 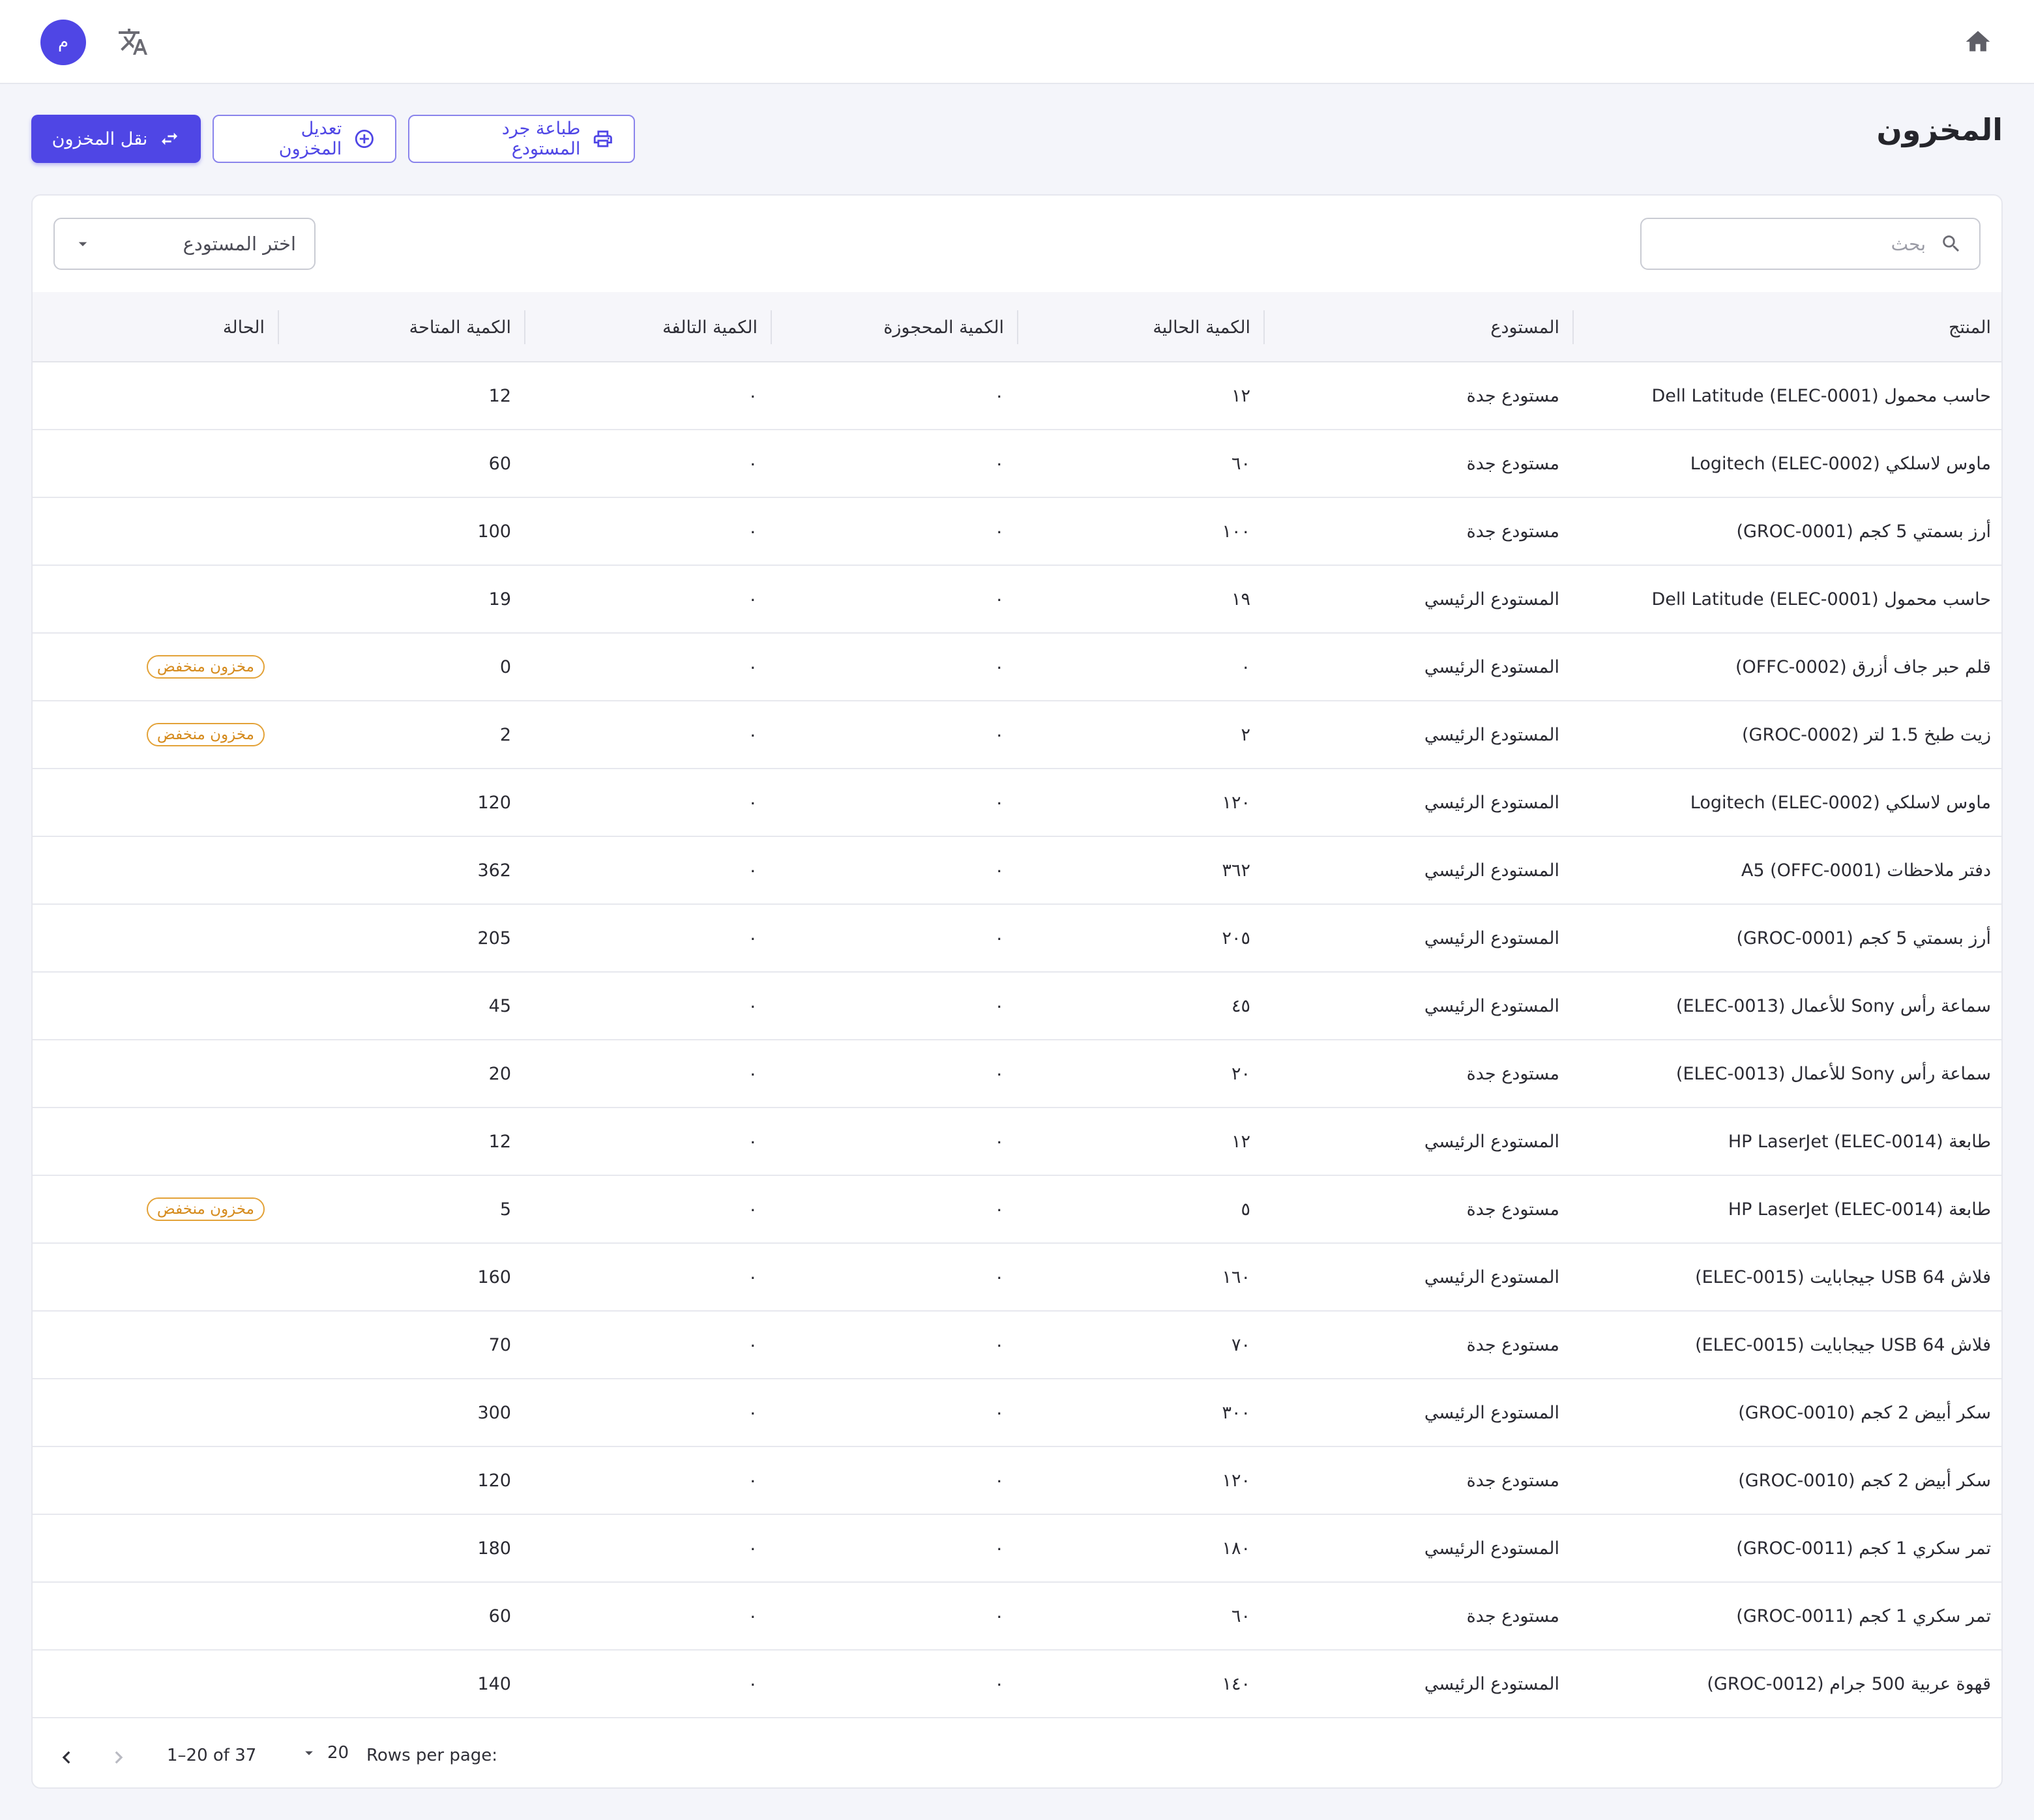 I want to click on transfer-stock-button: نقل المخزون, so click(x=116, y=139).